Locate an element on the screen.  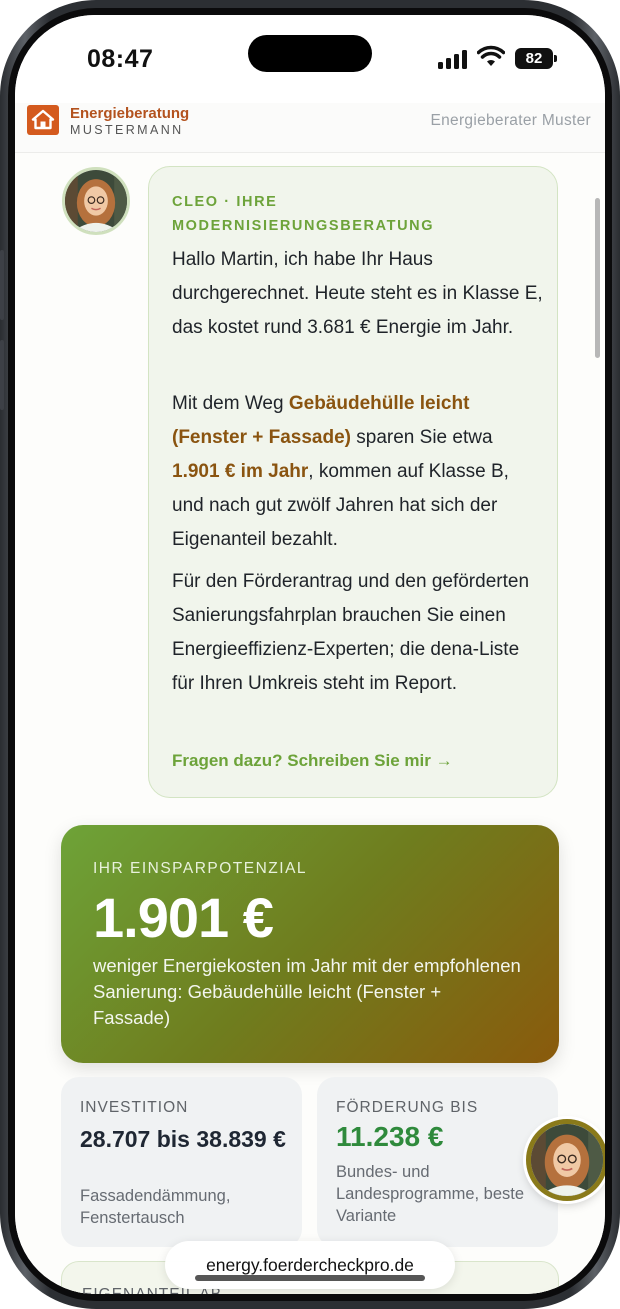
floating-advisor-avatar is located at coordinates (565, 1160).